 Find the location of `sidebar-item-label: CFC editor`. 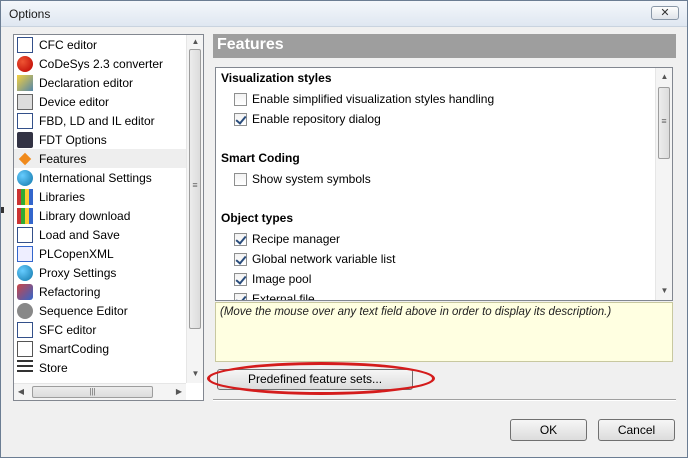

sidebar-item-label: CFC editor is located at coordinates (68, 44).